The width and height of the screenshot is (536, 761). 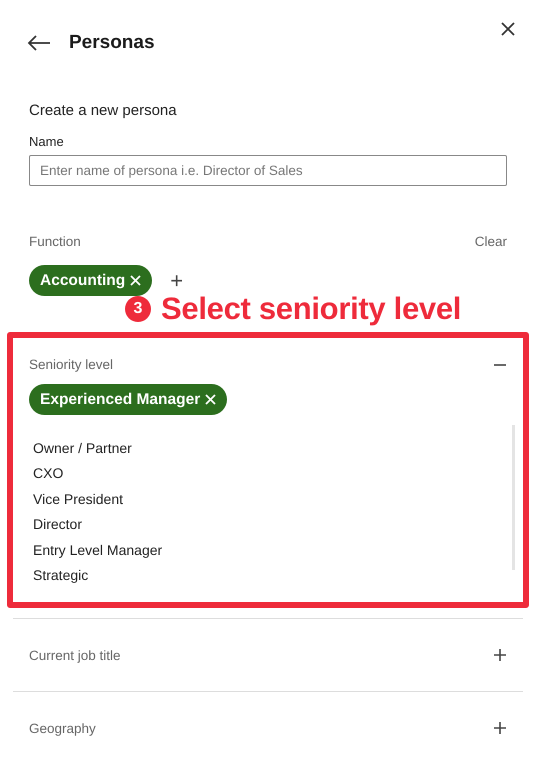 What do you see at coordinates (138, 309) in the screenshot?
I see `step-badge: 3` at bounding box center [138, 309].